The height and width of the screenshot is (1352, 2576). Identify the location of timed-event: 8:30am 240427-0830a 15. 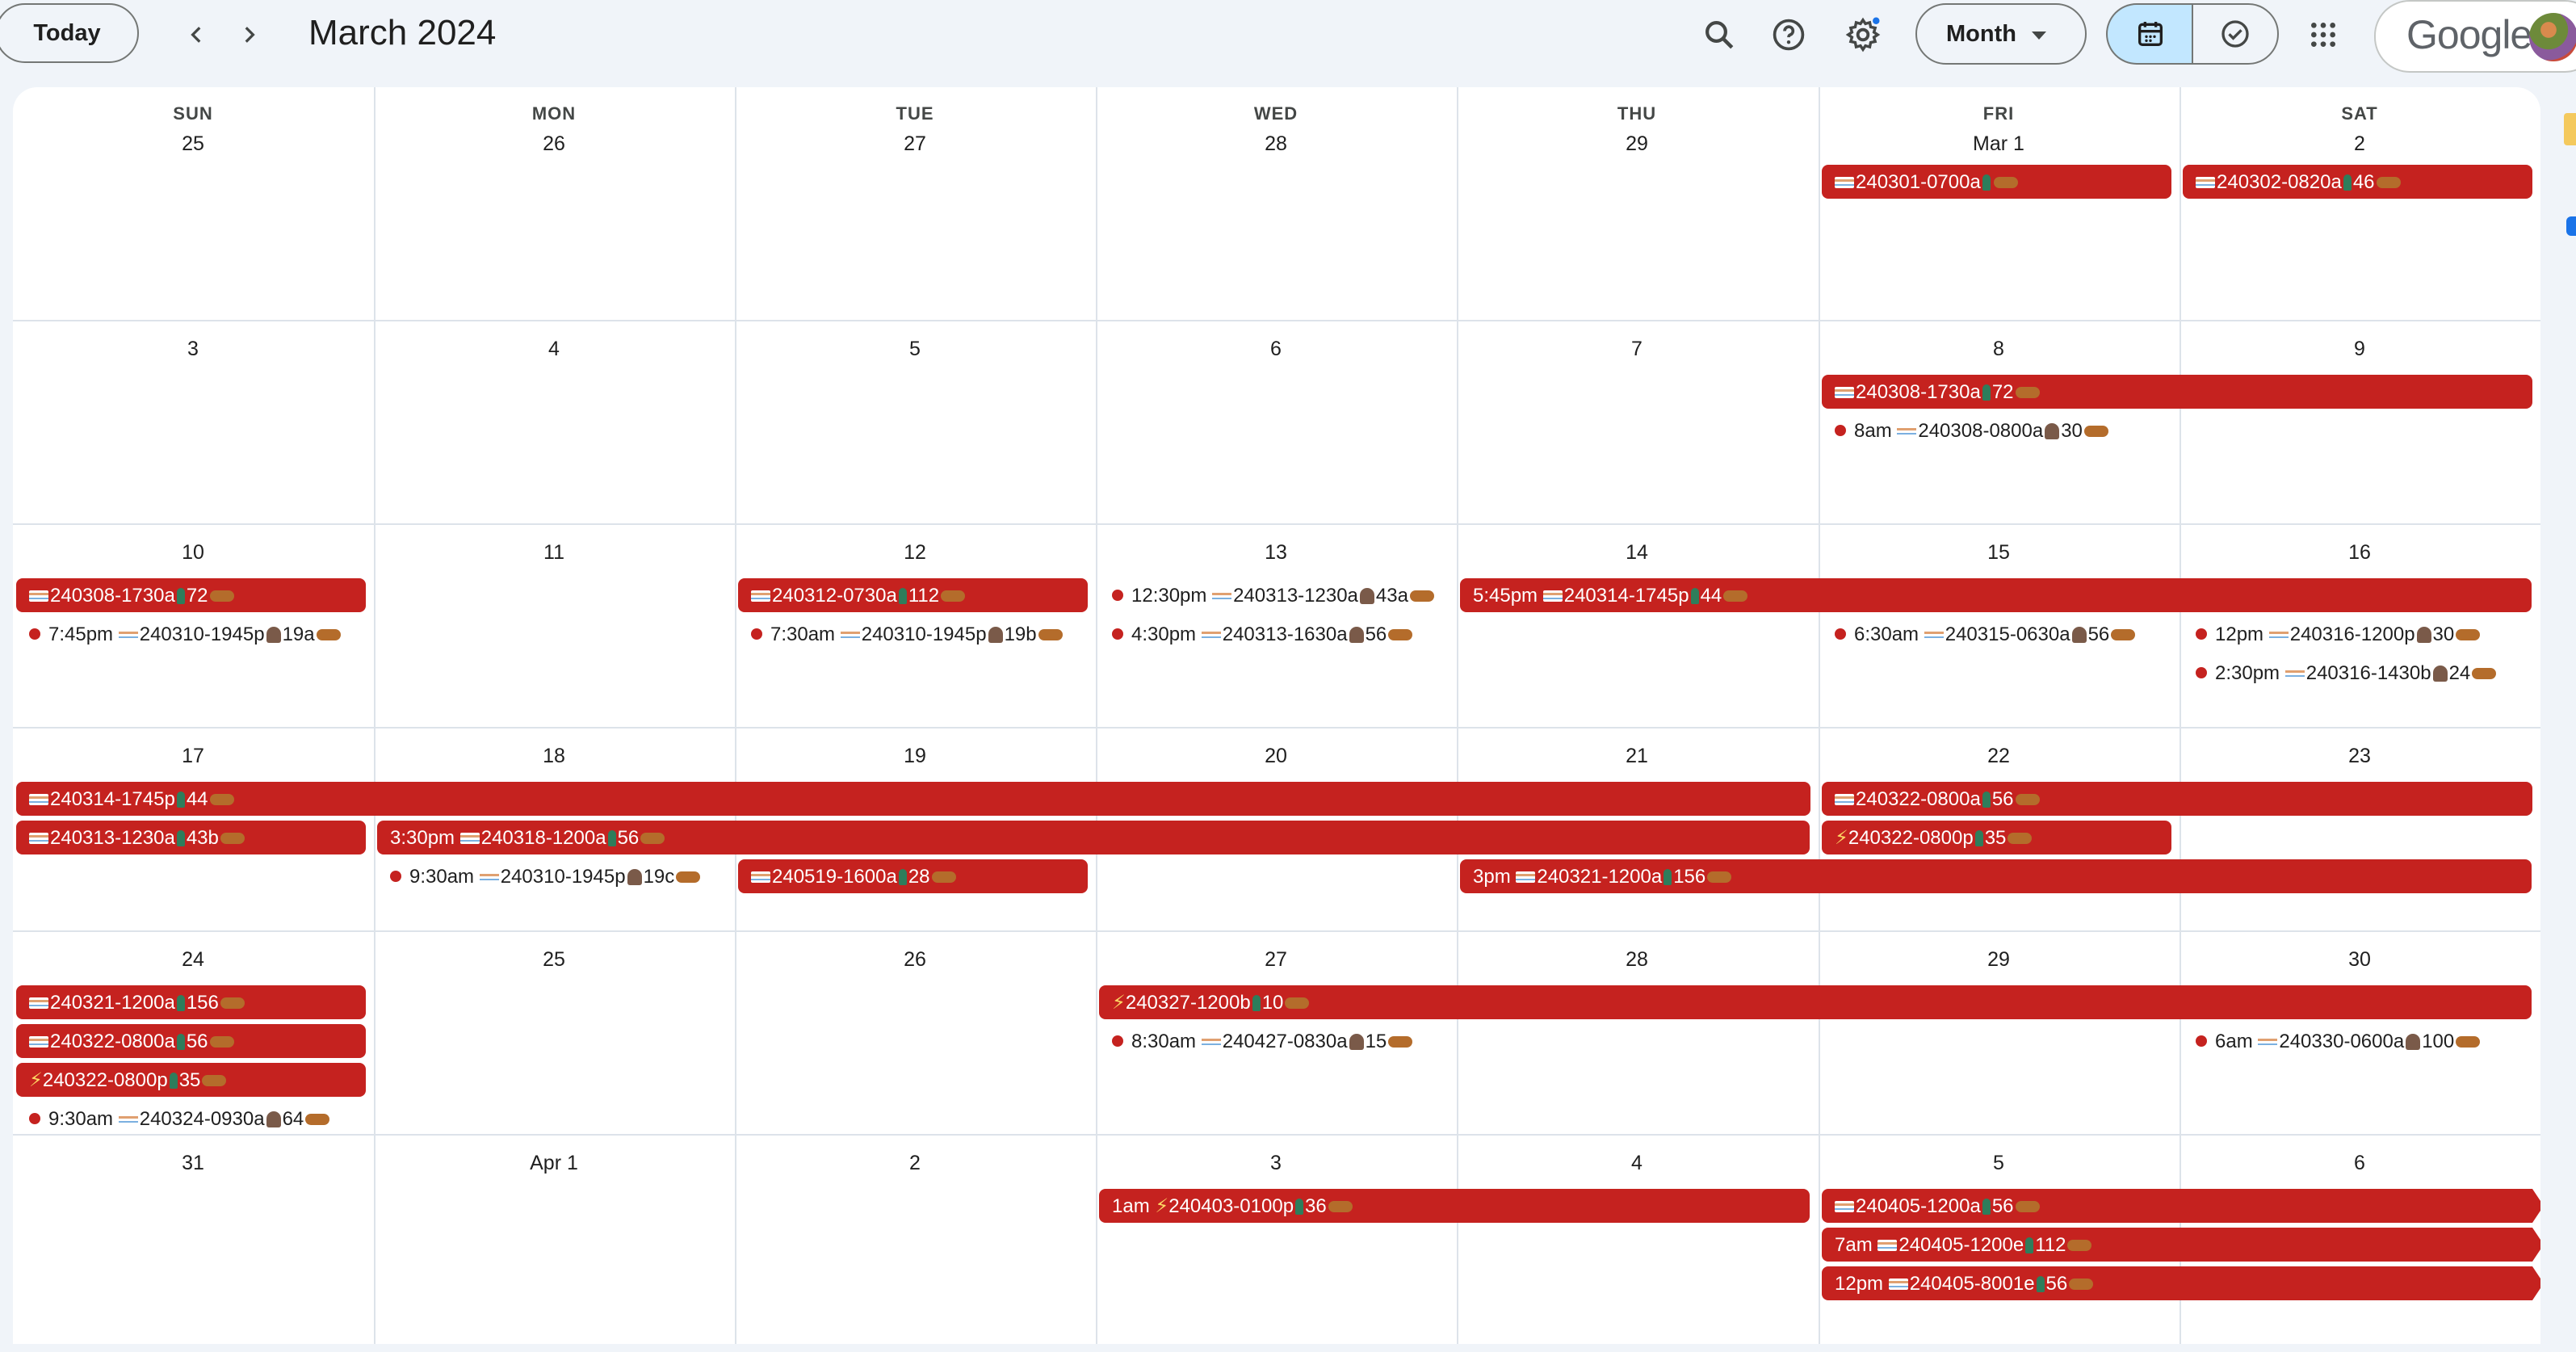
(1274, 1041).